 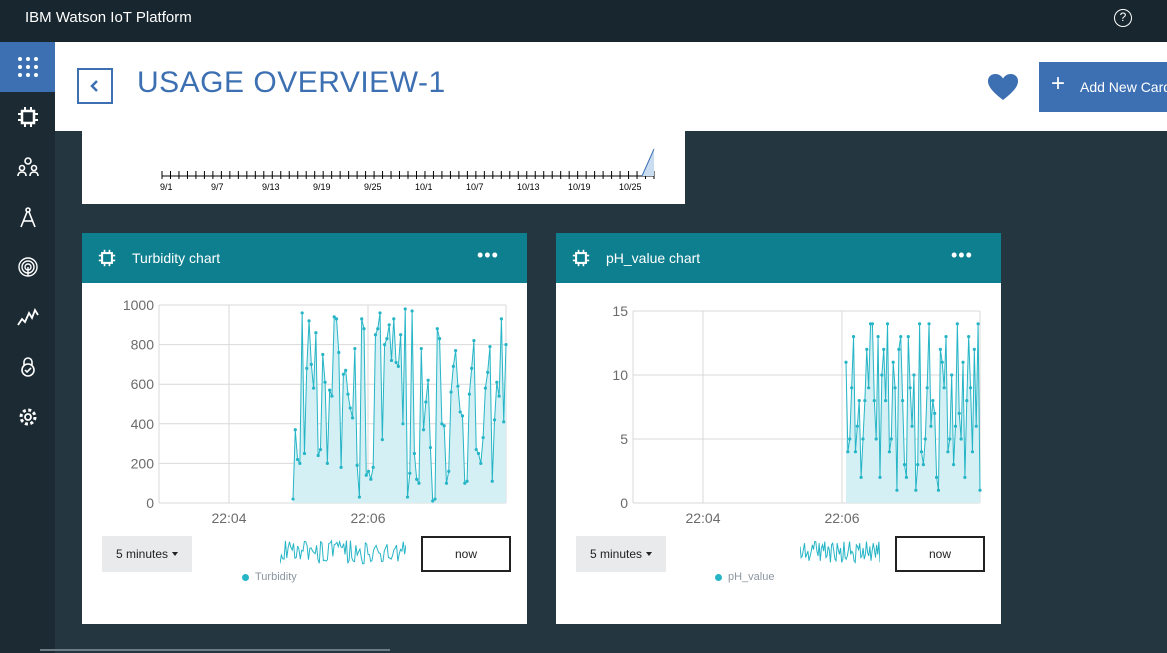 I want to click on top-bar: IBM Watson IoT Platform ?, so click(x=583, y=21).